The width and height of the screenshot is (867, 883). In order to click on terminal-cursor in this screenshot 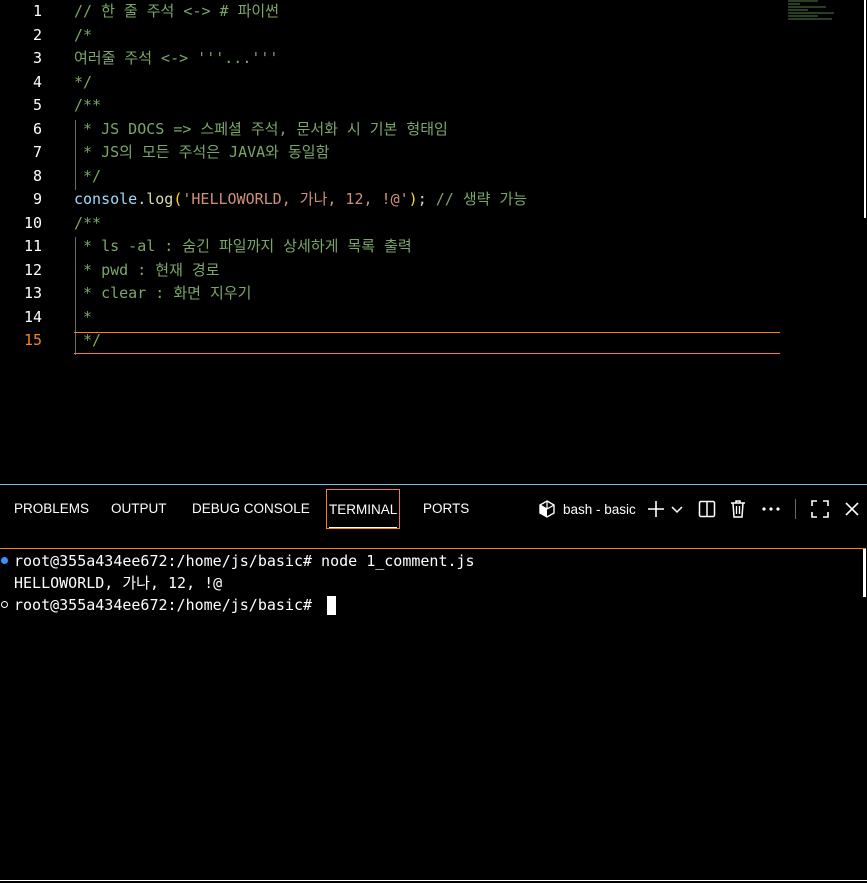, I will do `click(332, 605)`.